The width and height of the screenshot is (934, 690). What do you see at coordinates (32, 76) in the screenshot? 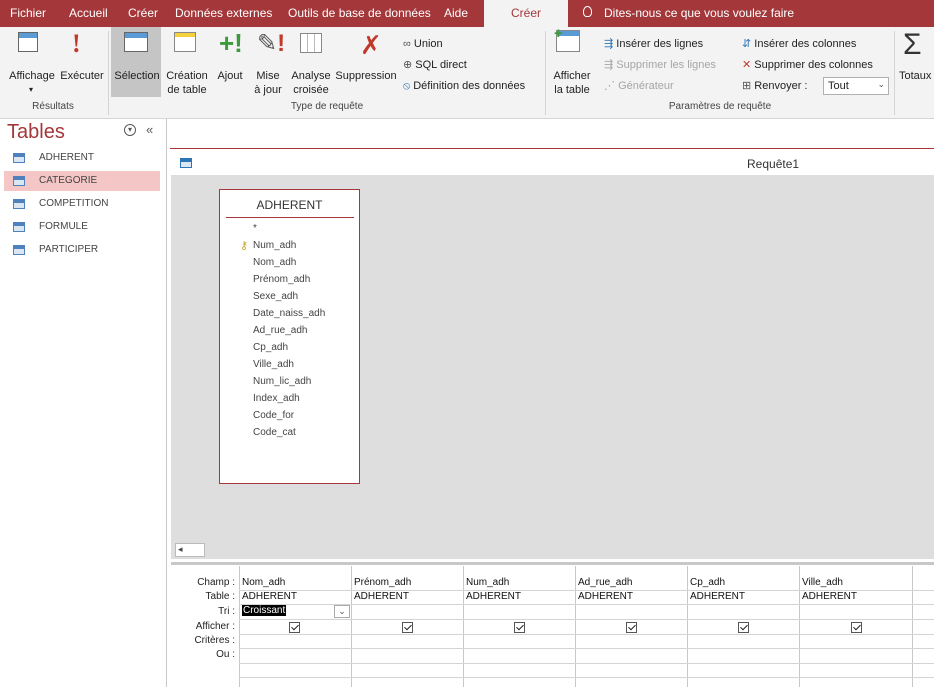
I see `affichage-button: Affichage` at bounding box center [32, 76].